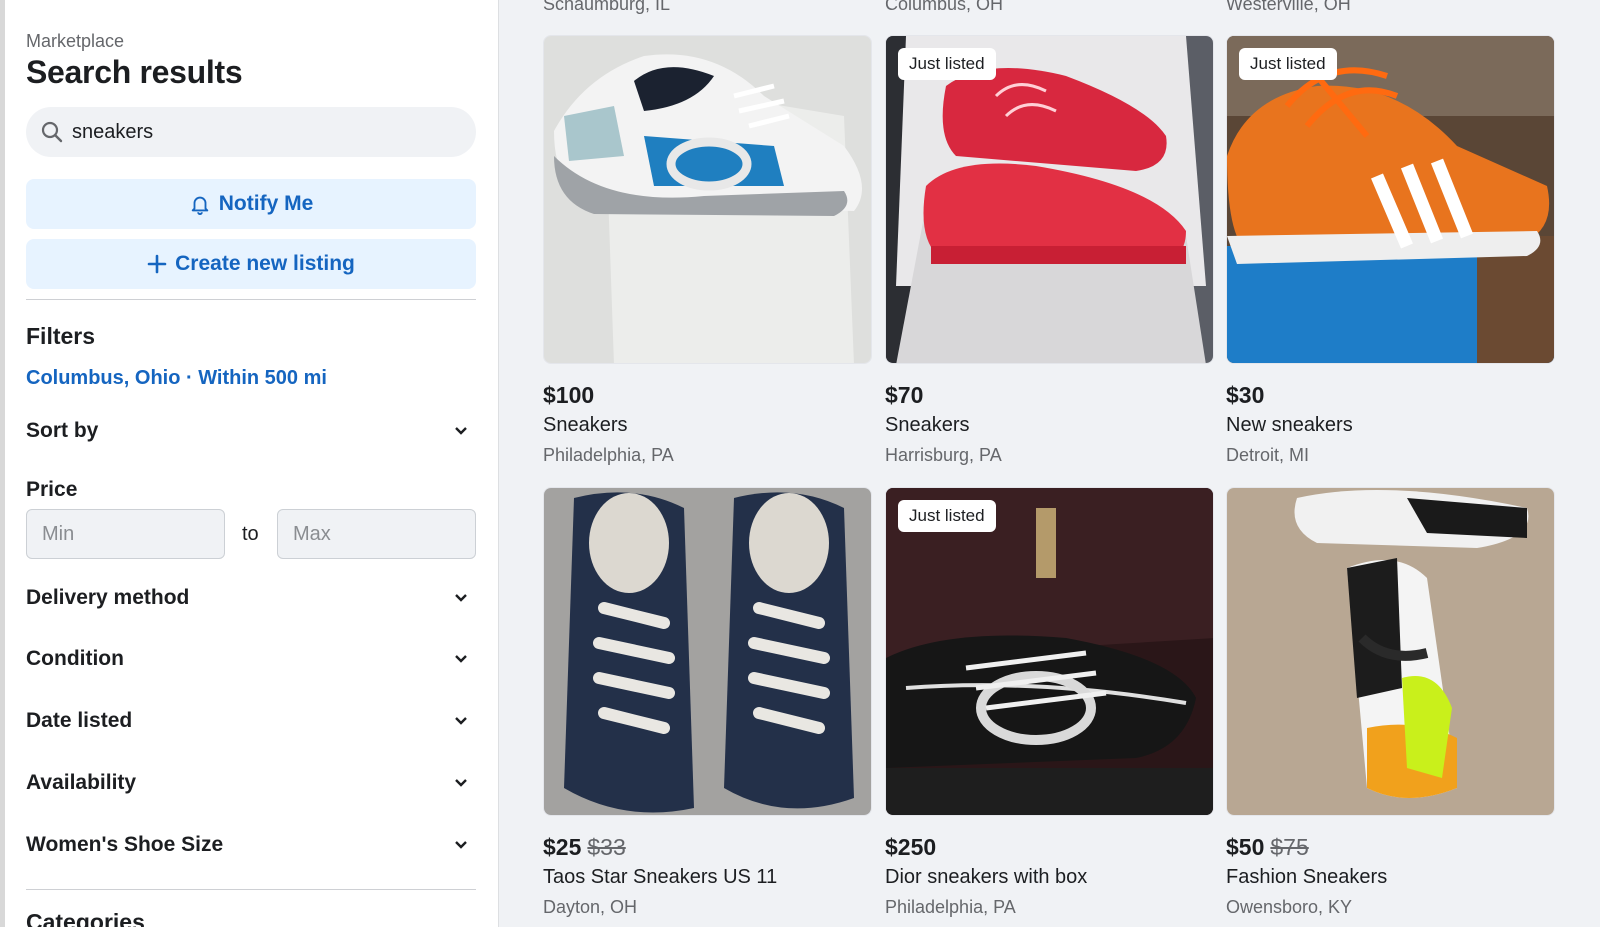 The image size is (1600, 927). I want to click on original-price: $75, so click(1289, 847).